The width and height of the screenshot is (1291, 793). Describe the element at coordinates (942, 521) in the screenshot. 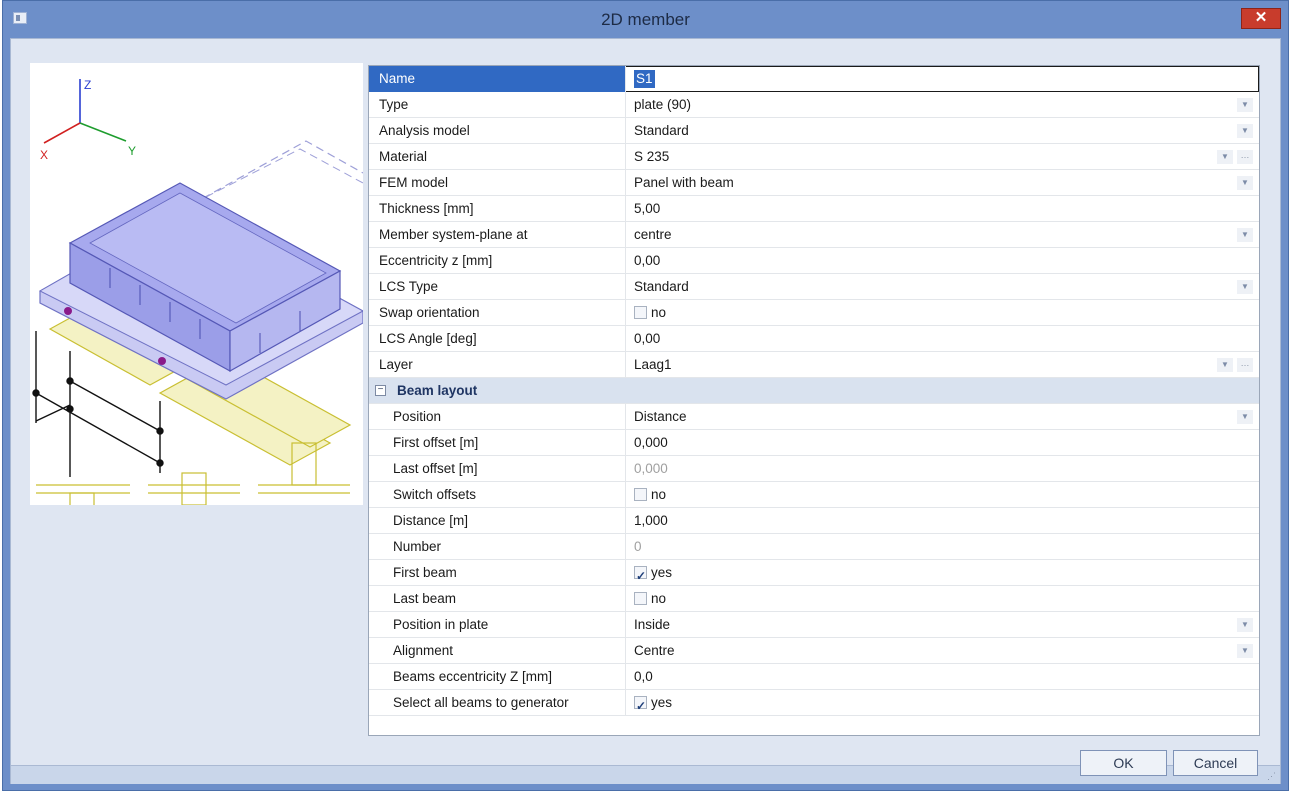

I see `property-input: 1,000` at that location.